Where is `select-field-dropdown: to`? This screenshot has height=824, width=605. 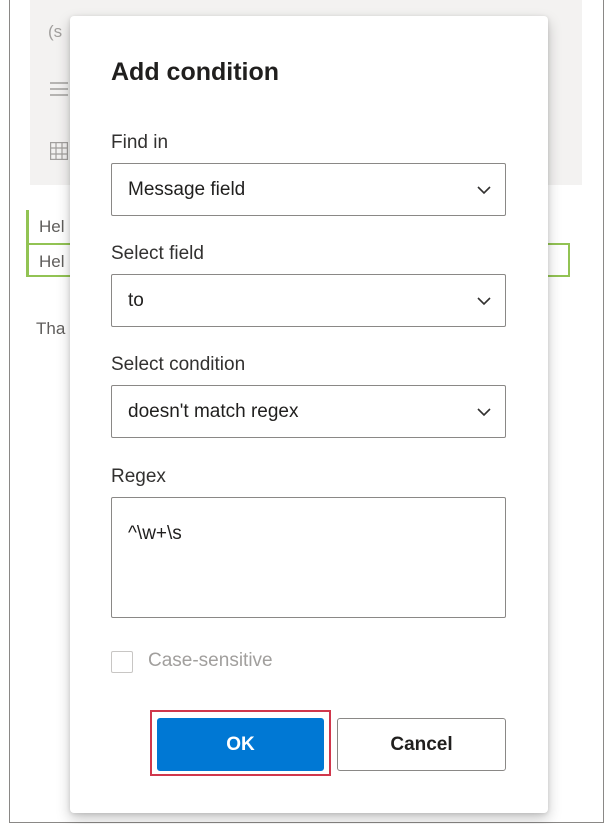 select-field-dropdown: to is located at coordinates (308, 300).